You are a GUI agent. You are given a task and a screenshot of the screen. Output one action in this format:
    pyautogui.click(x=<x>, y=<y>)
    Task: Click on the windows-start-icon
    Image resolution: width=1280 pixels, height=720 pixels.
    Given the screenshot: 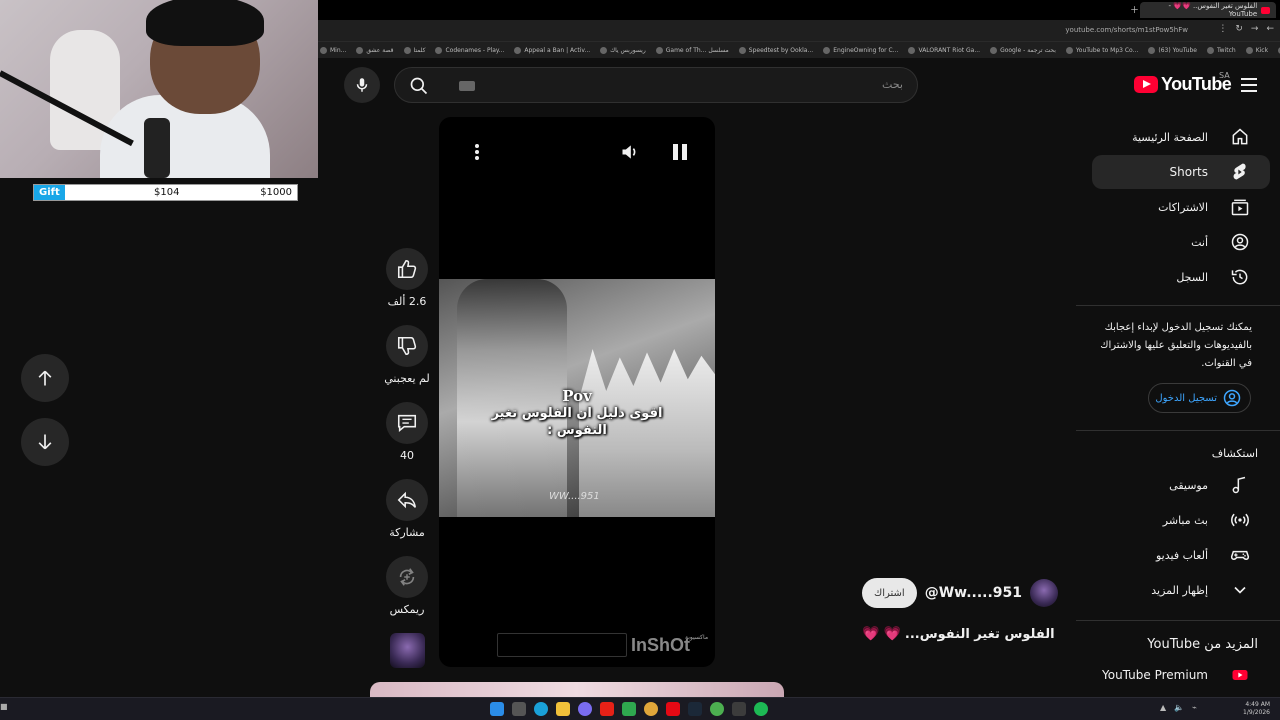 What is the action you would take?
    pyautogui.click(x=497, y=709)
    